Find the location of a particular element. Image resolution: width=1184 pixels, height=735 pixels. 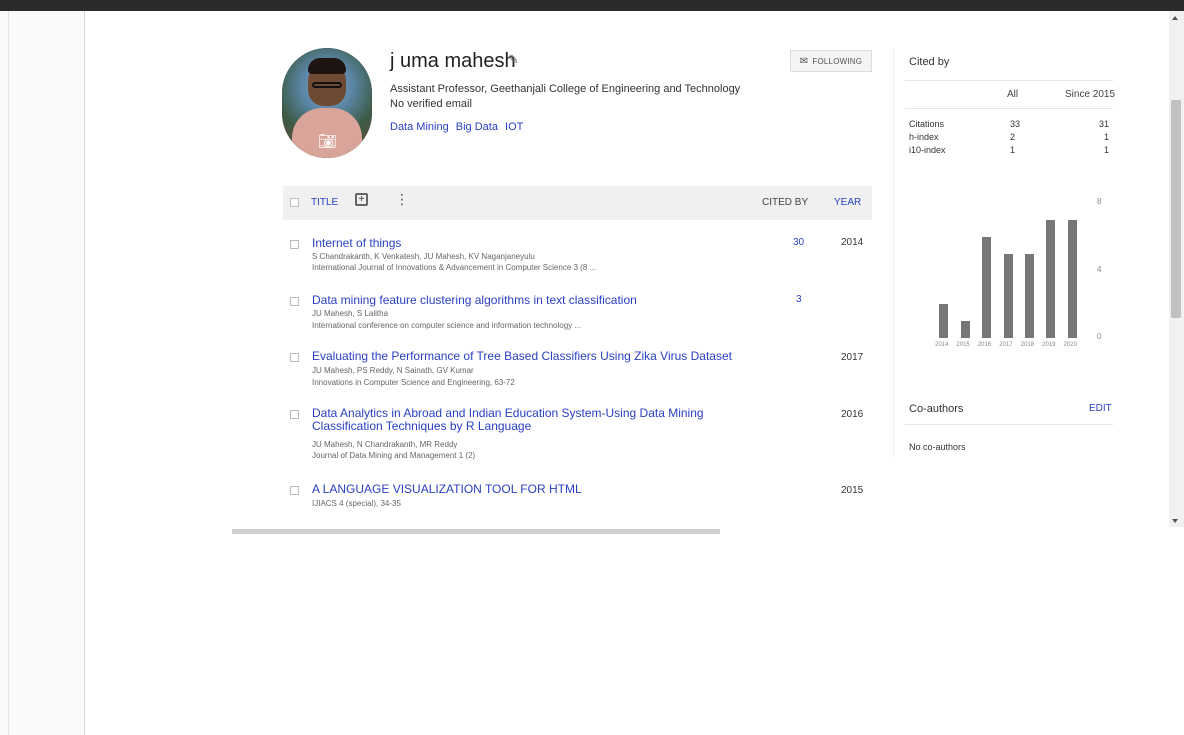

avatar: 📷︎ is located at coordinates (327, 103).